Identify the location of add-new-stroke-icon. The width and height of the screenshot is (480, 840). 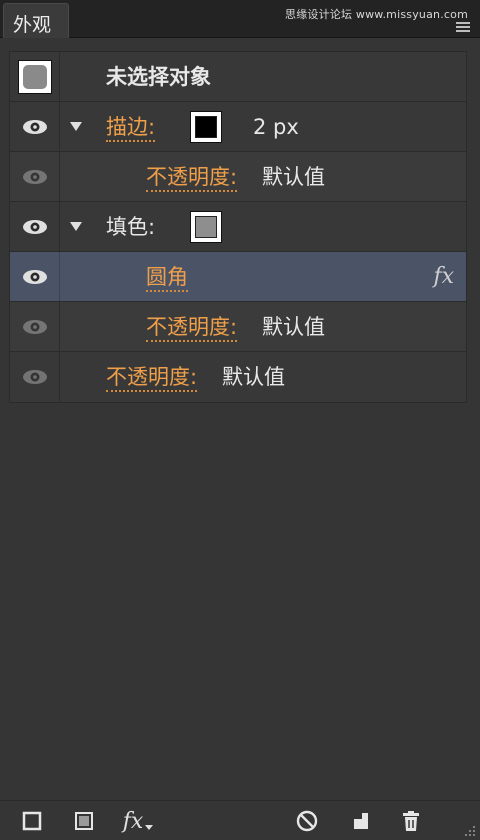
(32, 821).